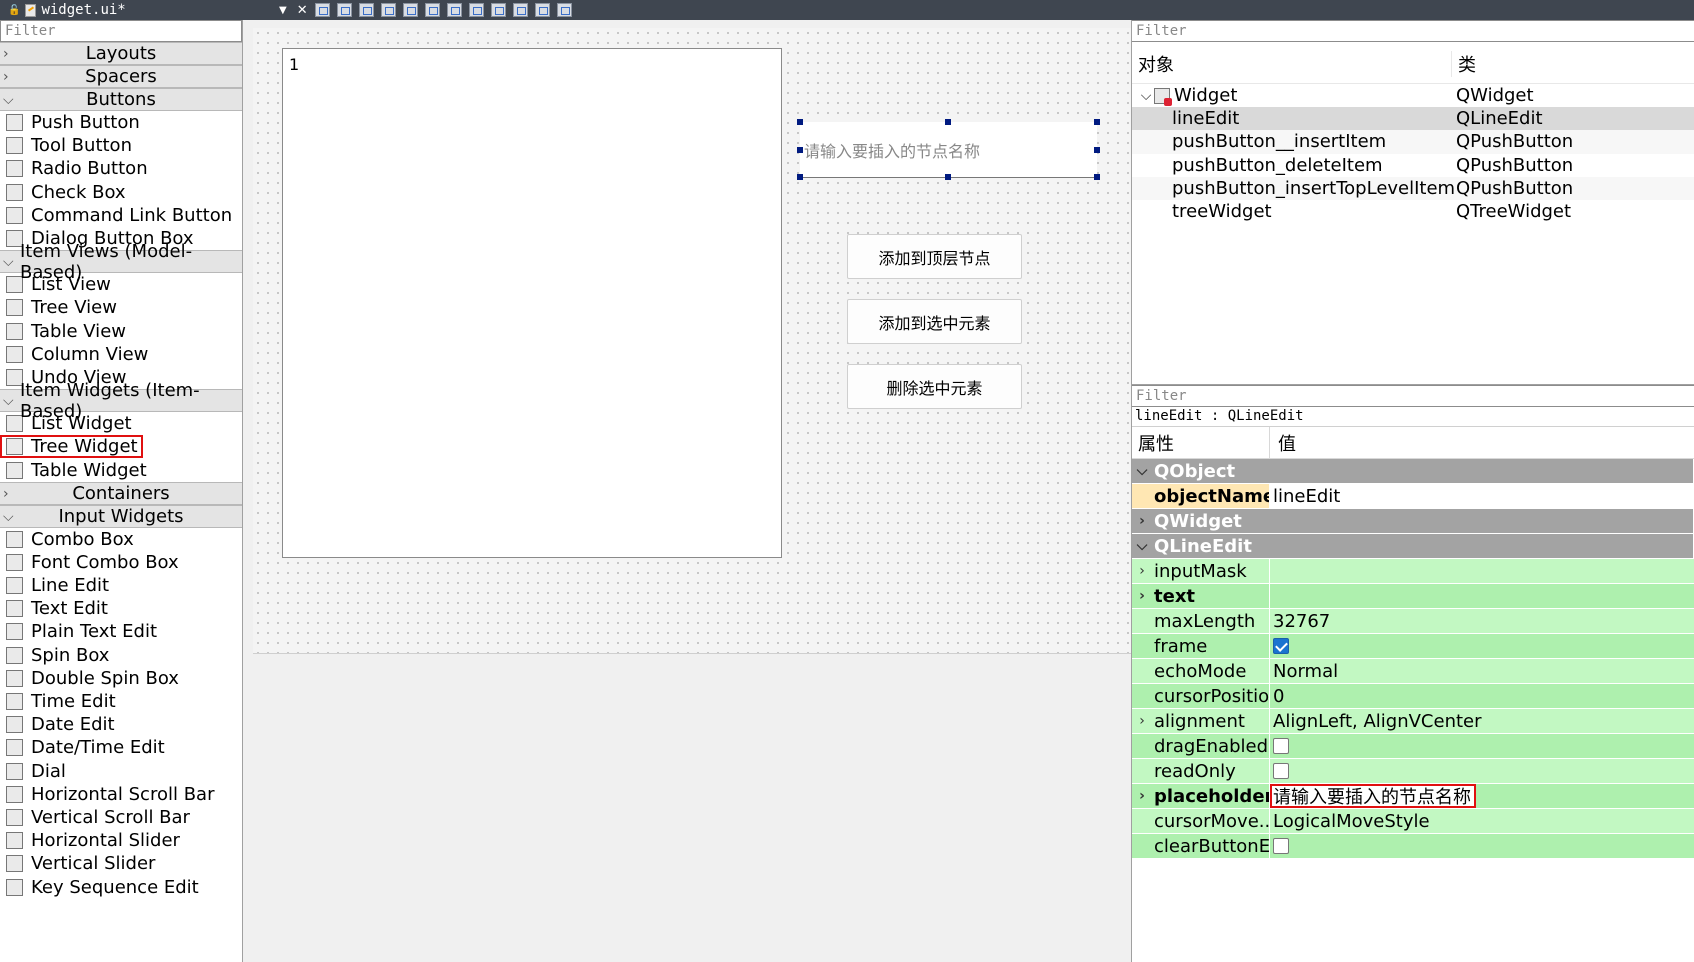  What do you see at coordinates (1482, 696) in the screenshot?
I see `property-value-cell: 0` at bounding box center [1482, 696].